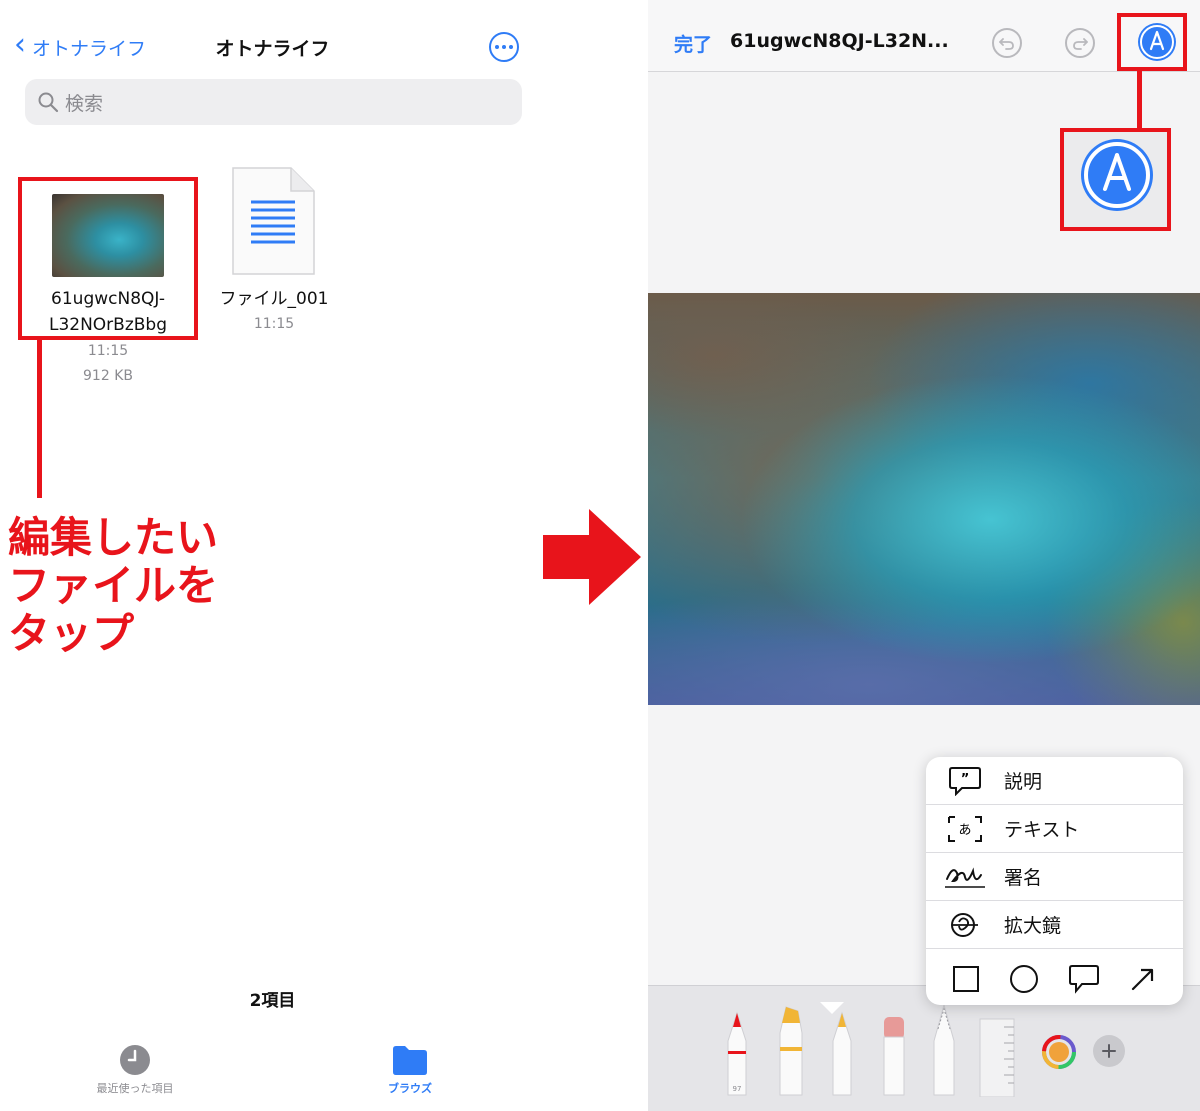 The height and width of the screenshot is (1111, 1200). Describe the element at coordinates (737, 1054) in the screenshot. I see `pen-tool: 97` at that location.